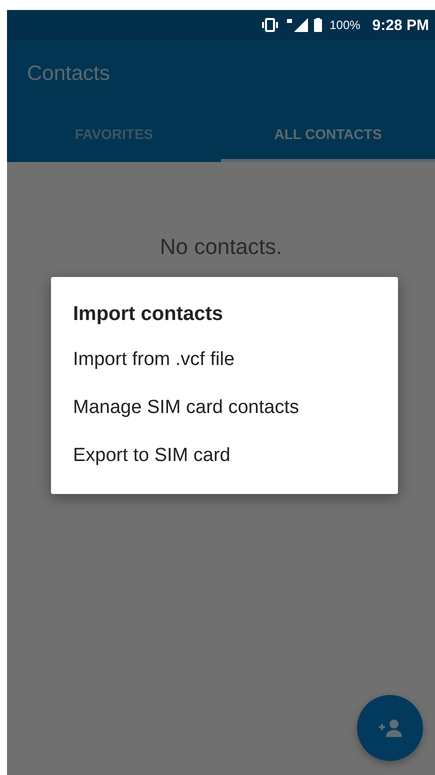  I want to click on dialog-title: Import contacts, so click(148, 315).